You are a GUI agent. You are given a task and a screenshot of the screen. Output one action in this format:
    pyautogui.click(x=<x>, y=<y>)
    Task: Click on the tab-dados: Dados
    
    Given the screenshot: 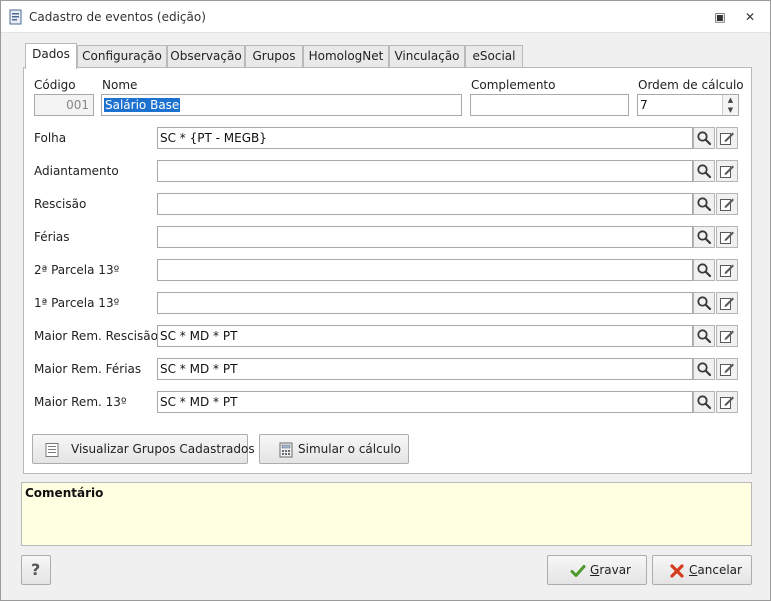 What is the action you would take?
    pyautogui.click(x=51, y=56)
    